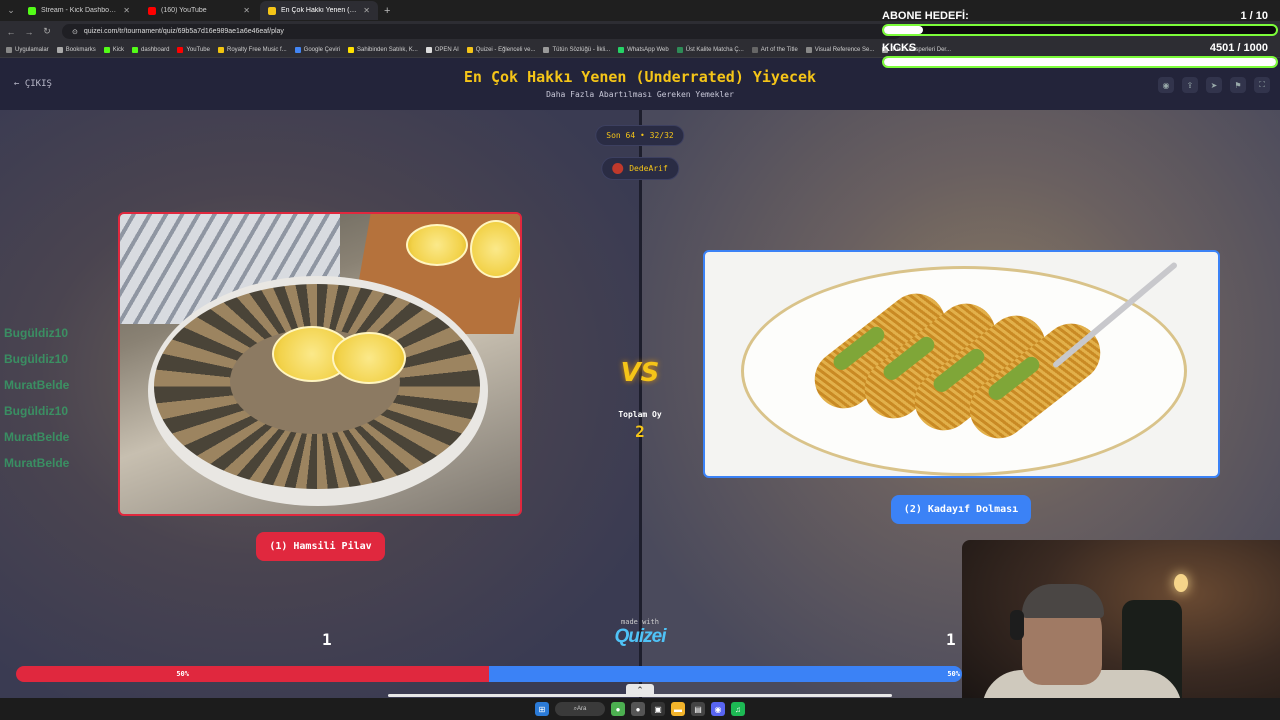 The image size is (1280, 720). Describe the element at coordinates (182, 674) in the screenshot. I see `left-percent: 50%` at that location.